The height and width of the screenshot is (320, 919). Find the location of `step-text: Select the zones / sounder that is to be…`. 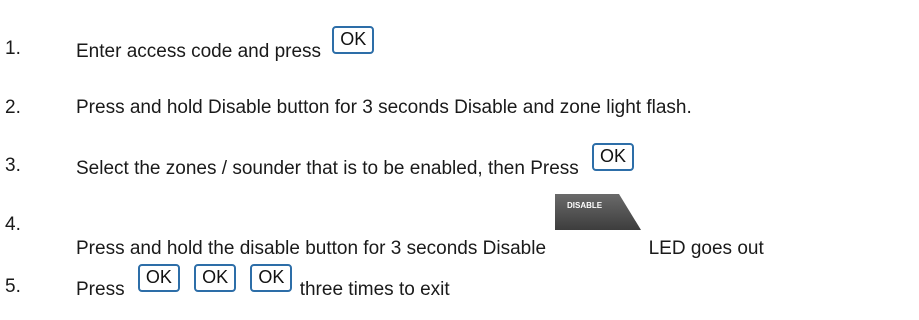

step-text: Select the zones / sounder that is to be… is located at coordinates (355, 163).